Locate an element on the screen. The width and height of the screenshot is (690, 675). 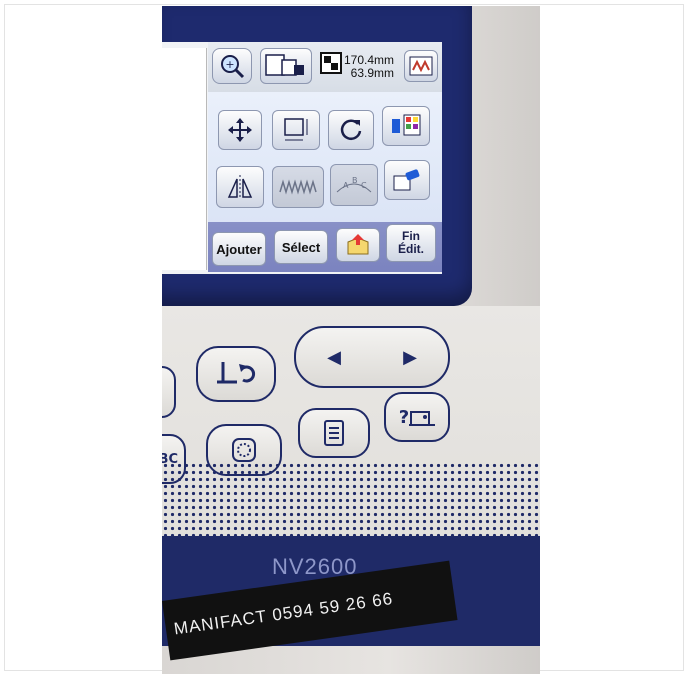
screen-bottom-bar: Ajouter Sélect Fin Édit. is located at coordinates (325, 247).